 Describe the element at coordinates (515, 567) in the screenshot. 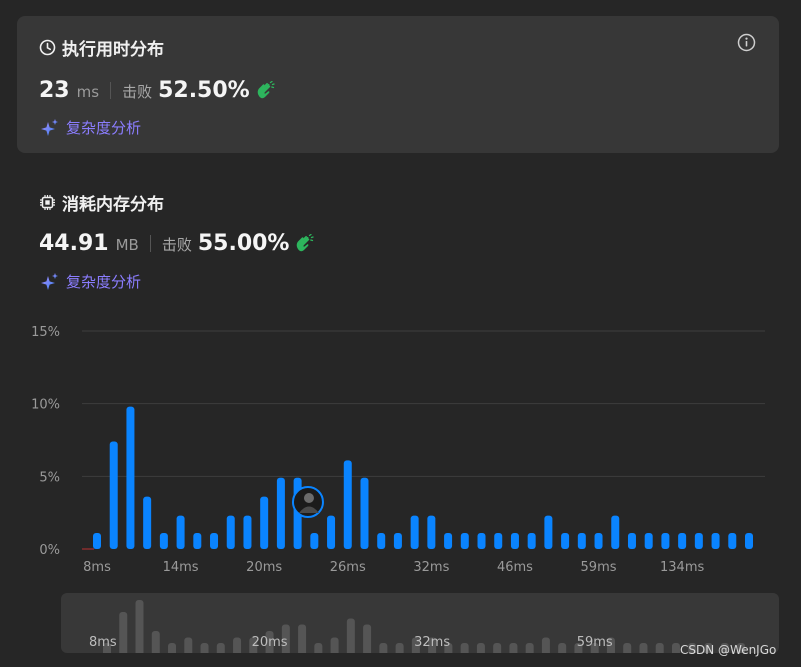

I see `x-tick-label: 46ms` at that location.